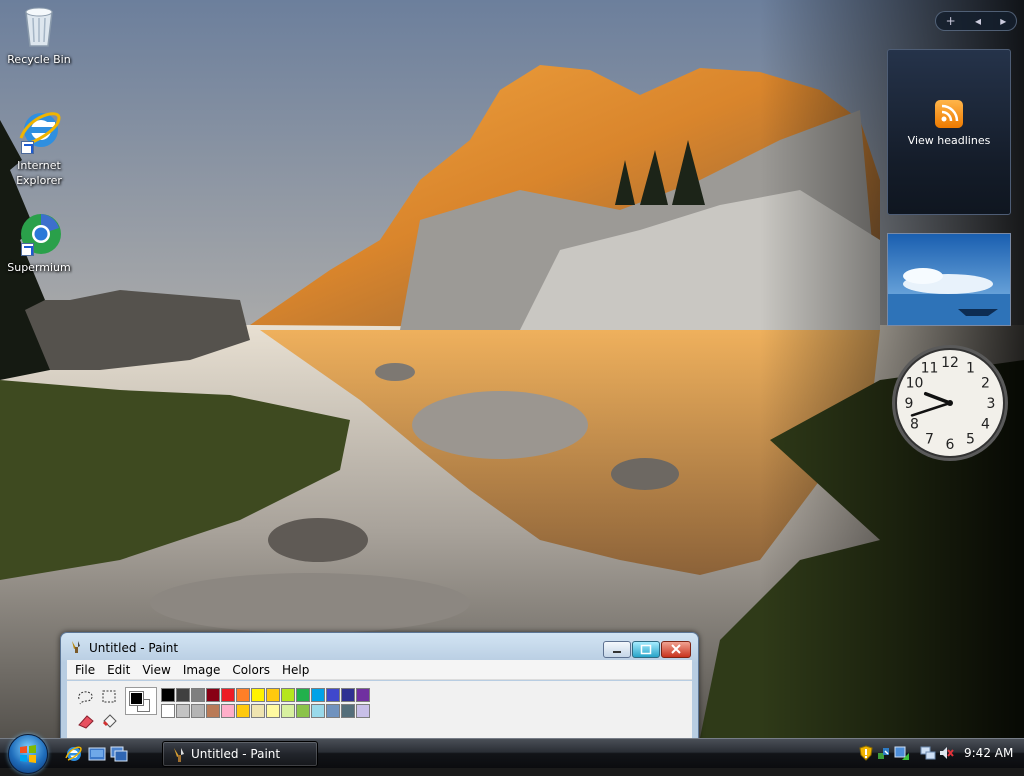 The width and height of the screenshot is (1024, 776). What do you see at coordinates (86, 697) in the screenshot?
I see `free-form-select-icon` at bounding box center [86, 697].